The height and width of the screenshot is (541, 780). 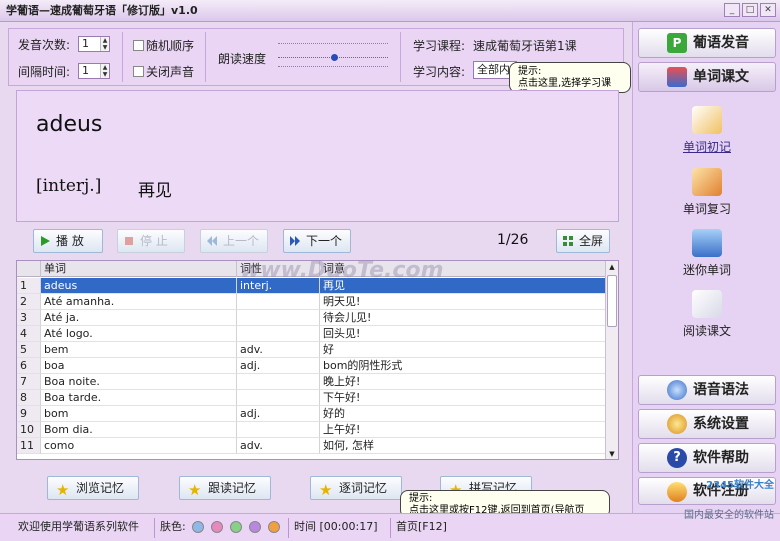 I want to click on browse-memory-label: 浏览记忆, so click(x=100, y=488).